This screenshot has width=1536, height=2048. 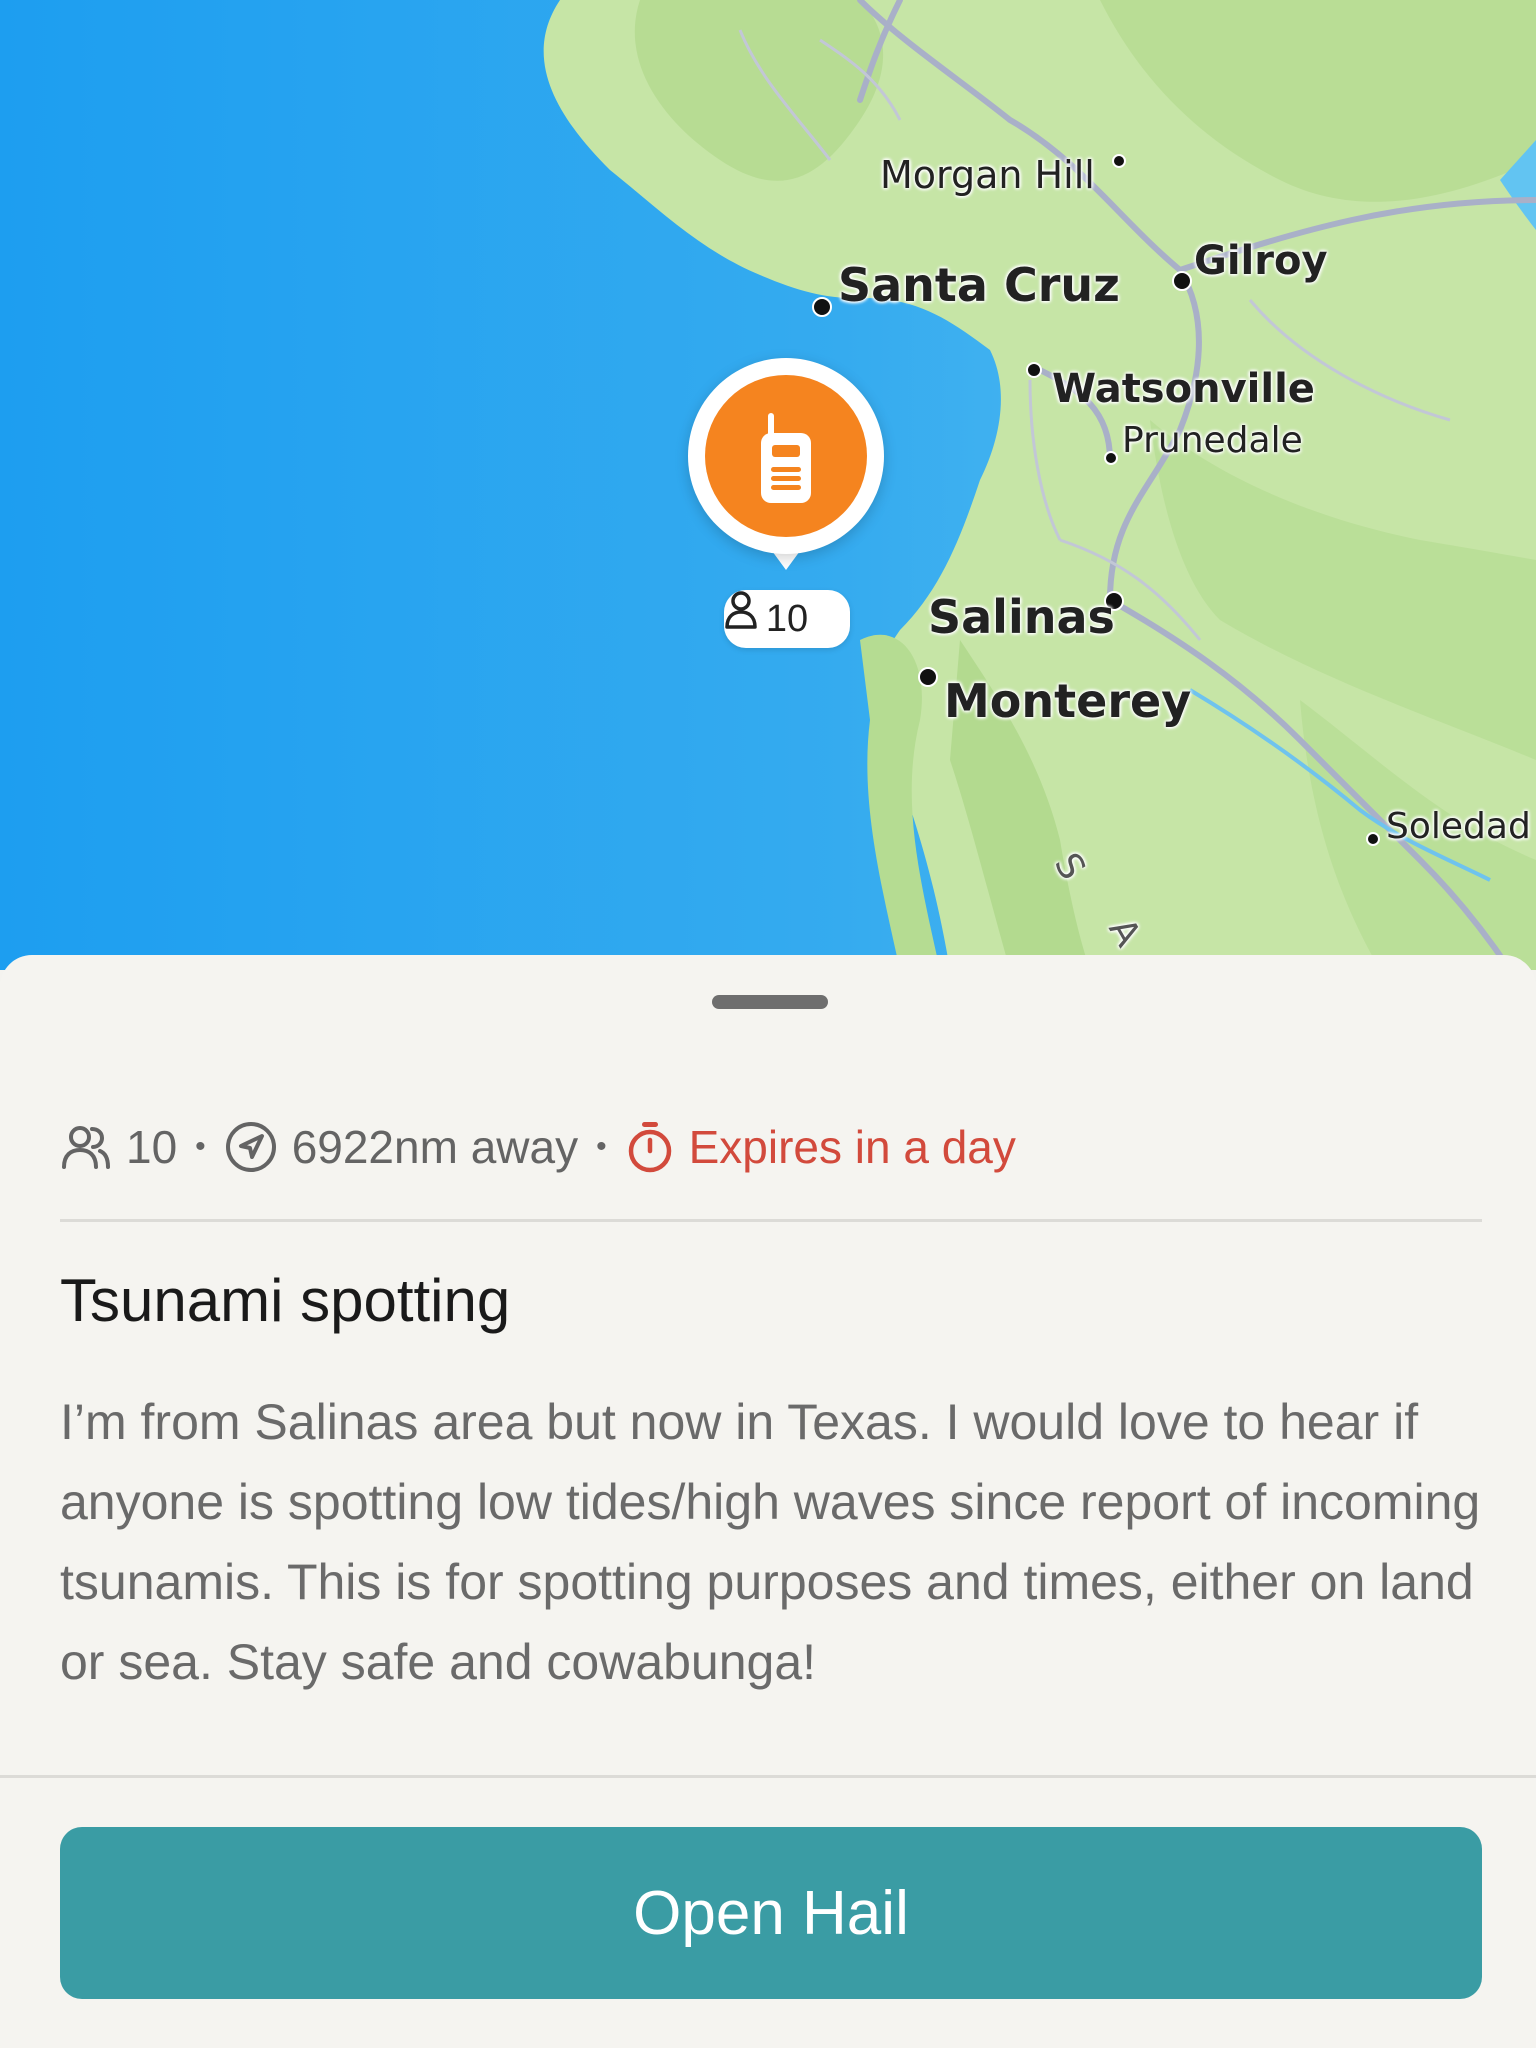 What do you see at coordinates (285, 1300) in the screenshot?
I see `hail-title: Tsunami spotting` at bounding box center [285, 1300].